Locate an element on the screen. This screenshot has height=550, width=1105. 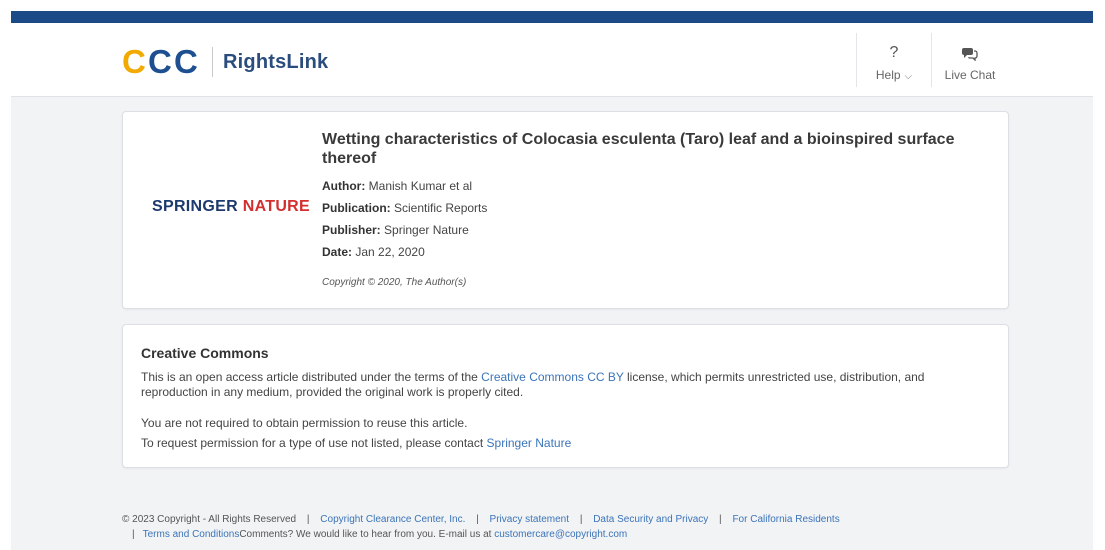
article-copyright: Copyright © 2020, The Author(s) is located at coordinates (394, 282).